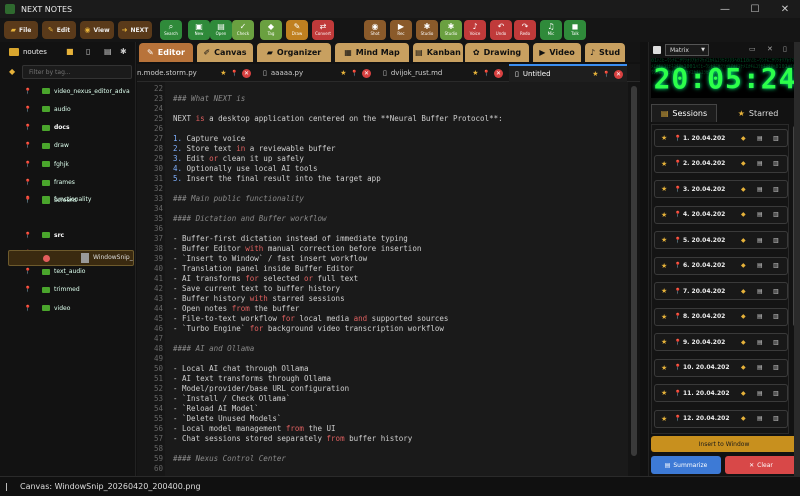 Image resolution: width=800 pixels, height=496 pixels. I want to click on session-row: ★ 📍 9. 20.04.202 ◆ ▤ ▥, so click(721, 342).